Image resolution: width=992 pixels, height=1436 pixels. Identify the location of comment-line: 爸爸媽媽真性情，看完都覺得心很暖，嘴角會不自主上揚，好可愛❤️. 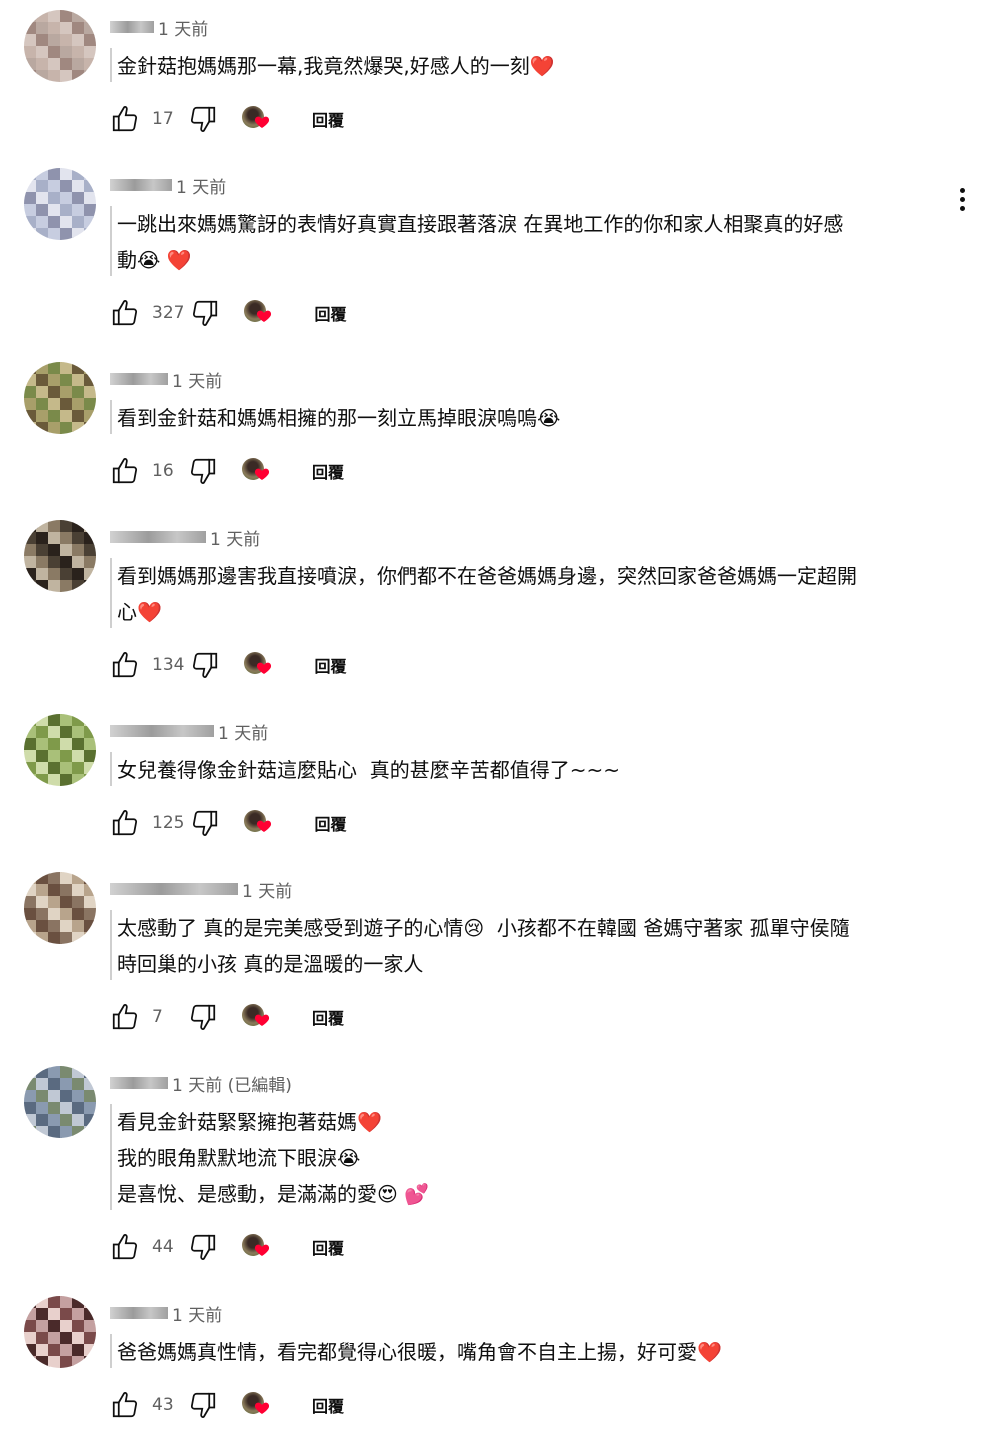
(419, 1352).